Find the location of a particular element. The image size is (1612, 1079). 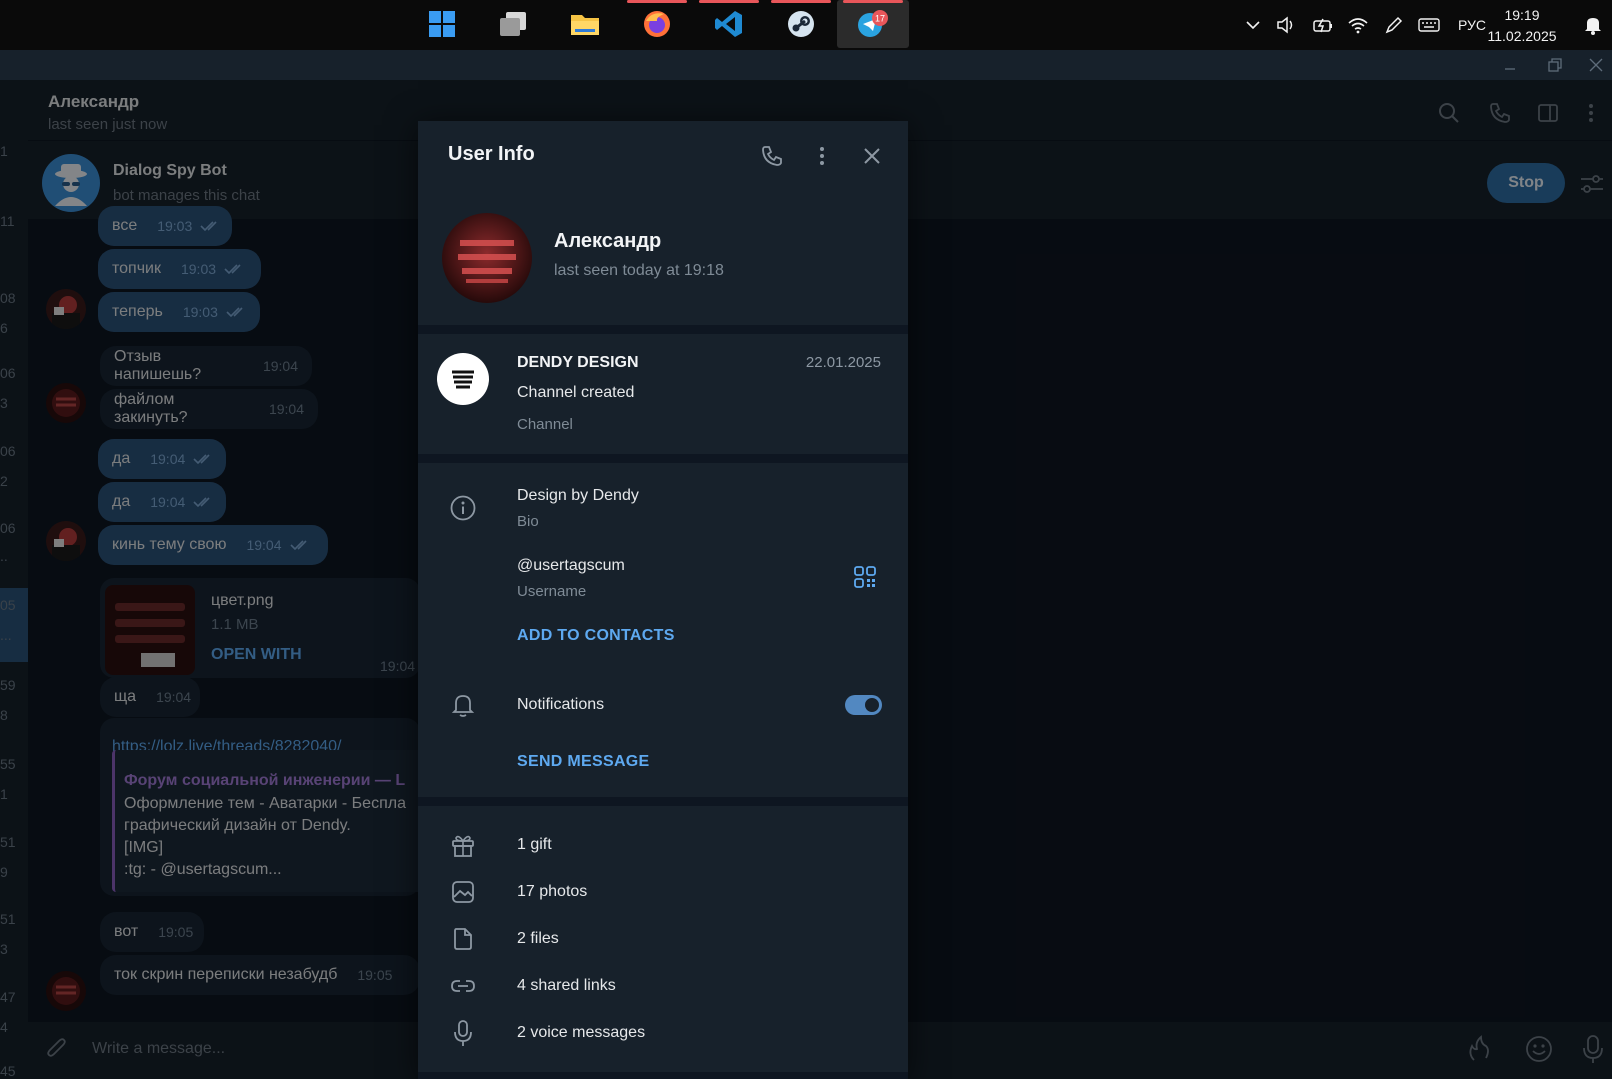

channel-type: Channel is located at coordinates (545, 424).